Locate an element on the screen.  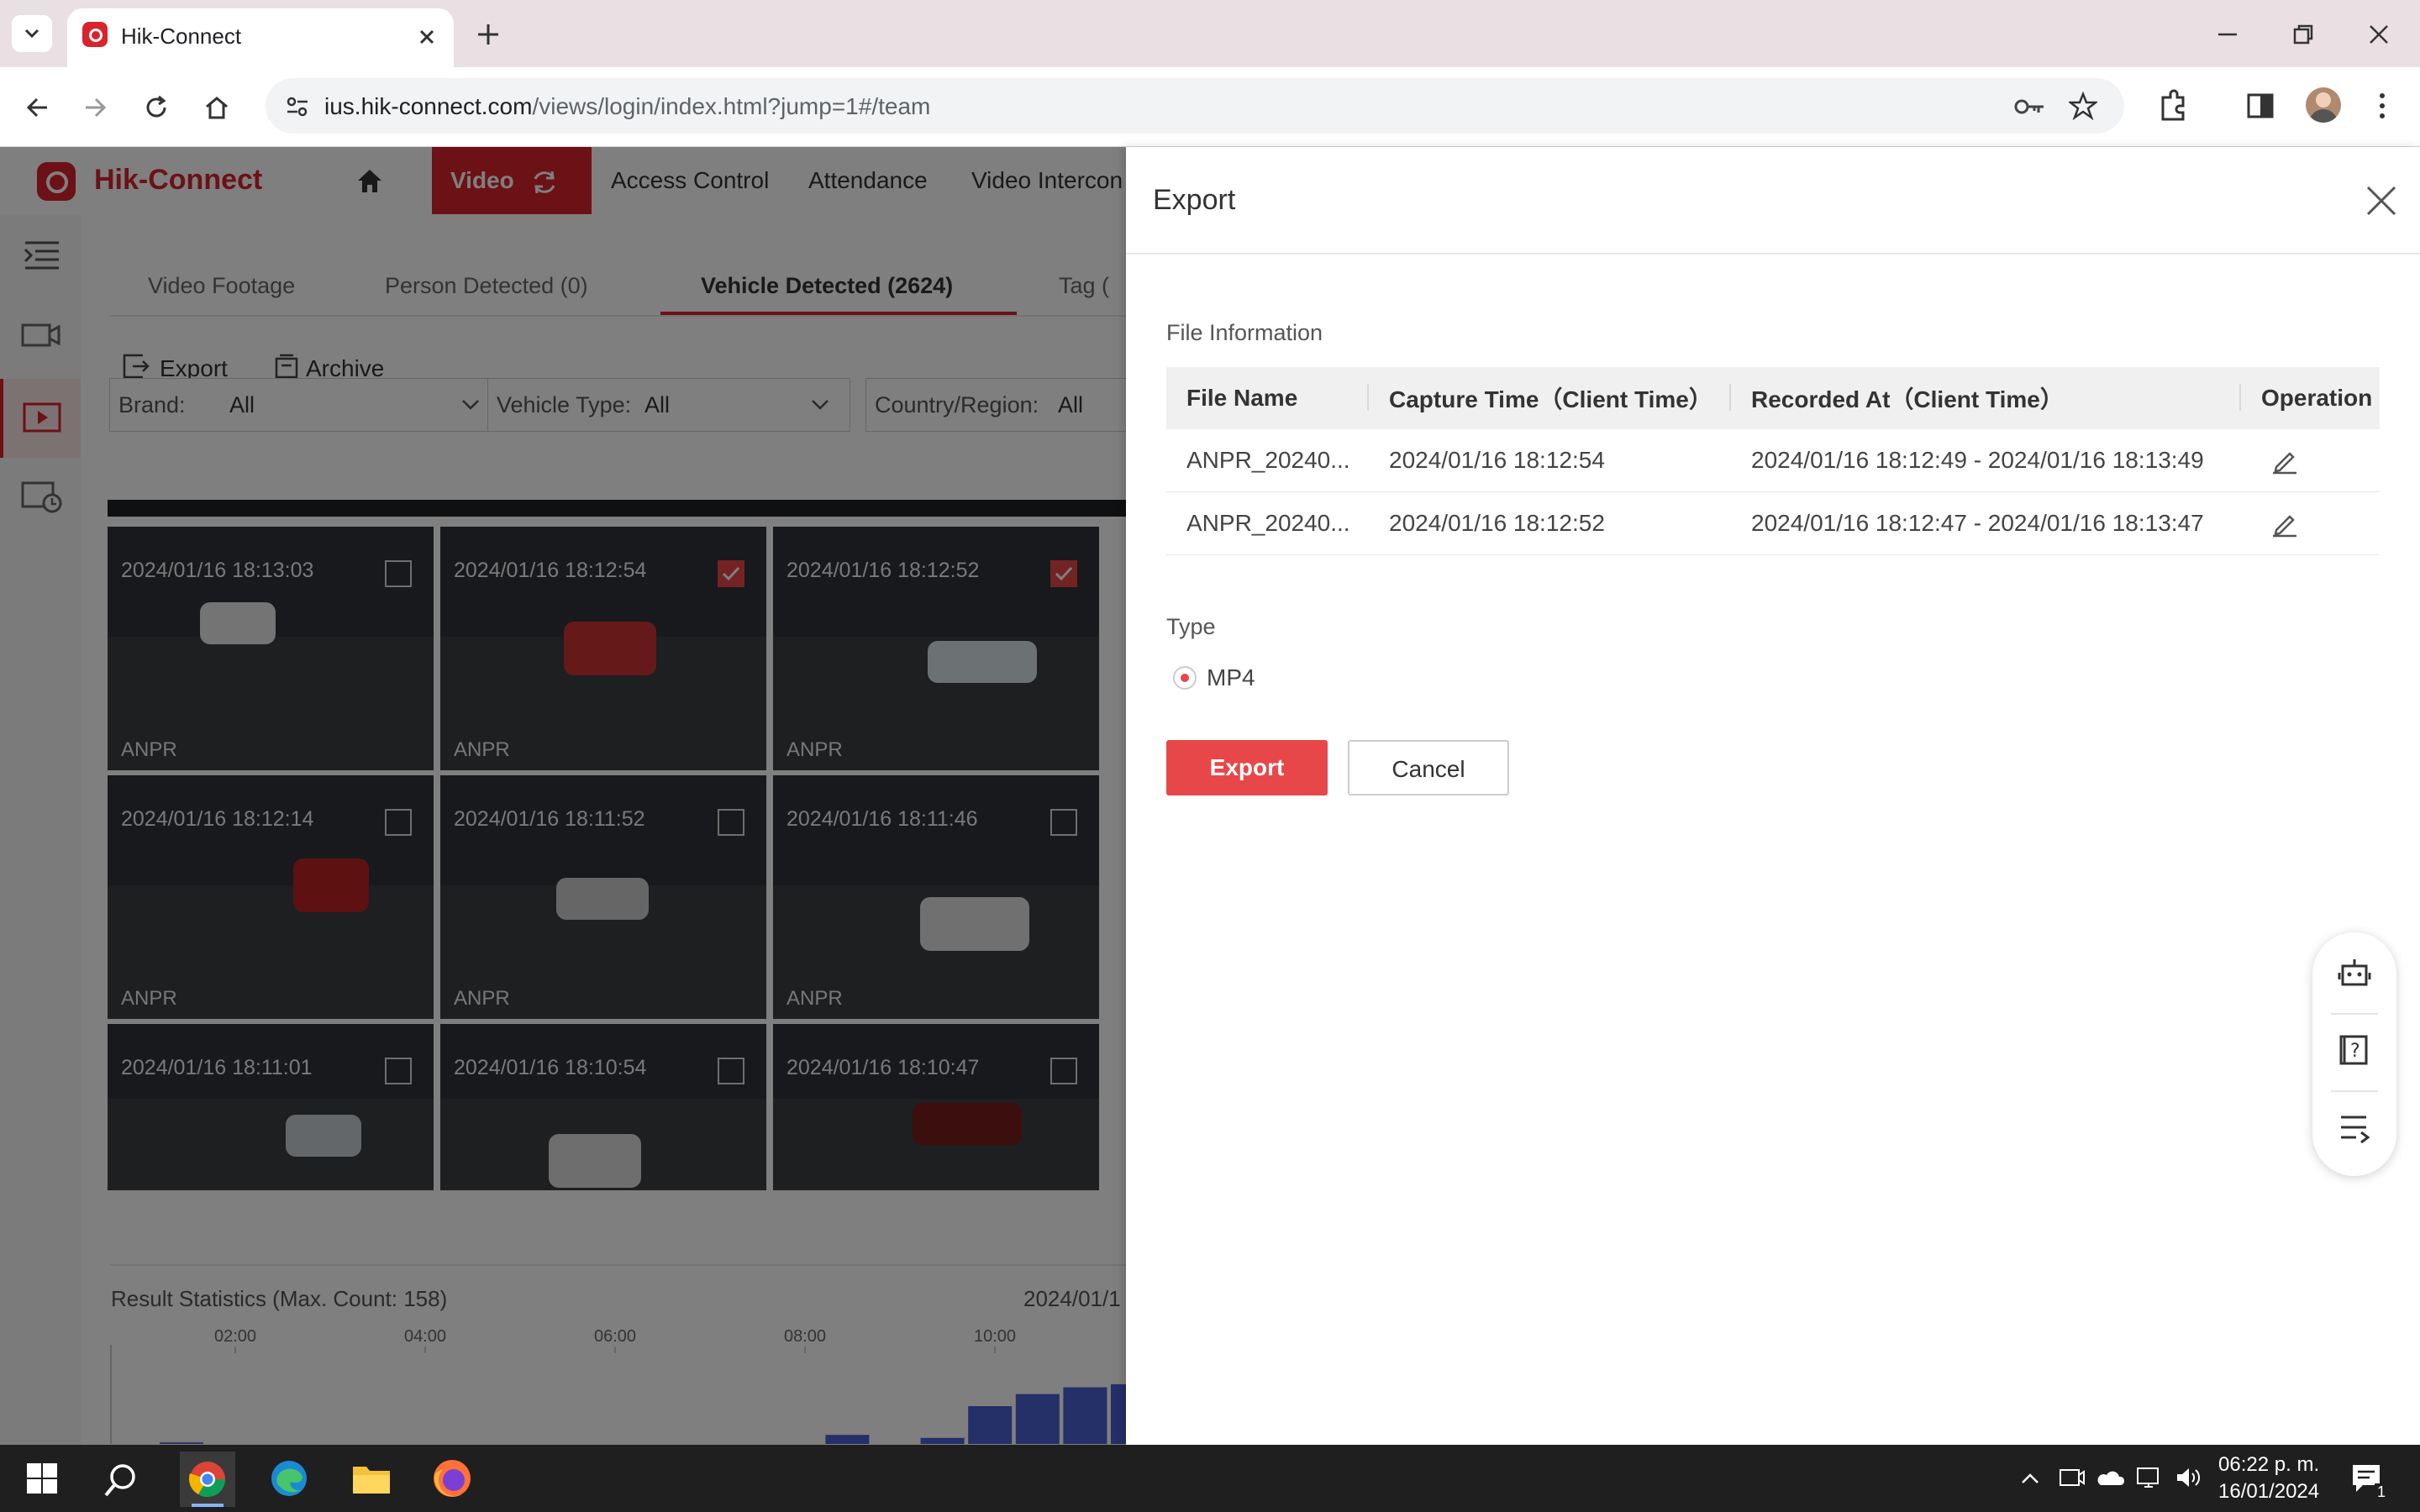
browser-tab: Hik-Connect is located at coordinates (261, 37).